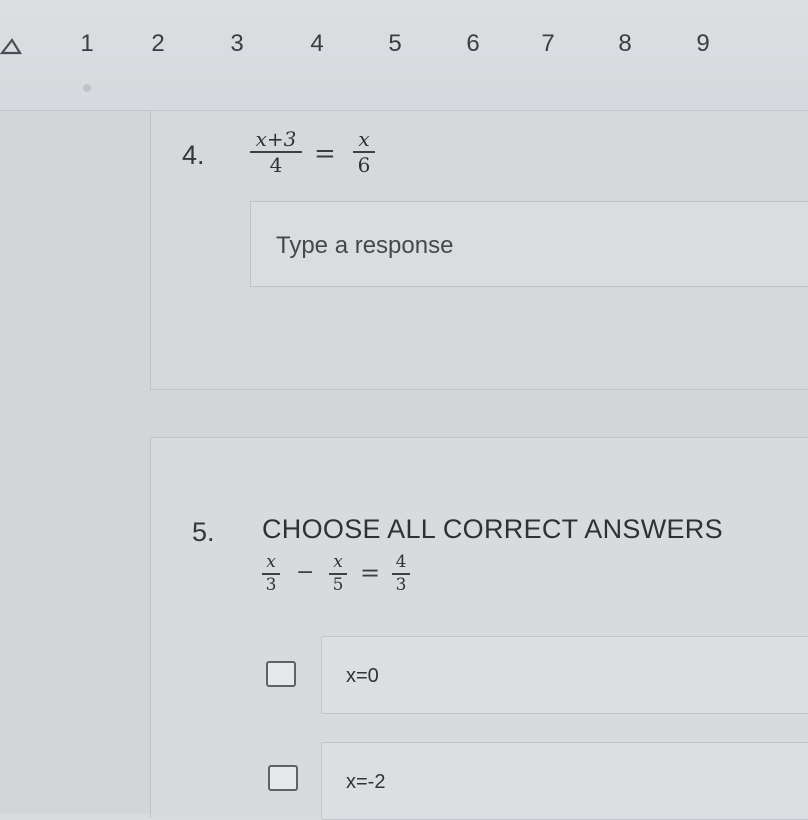  I want to click on nav-question-4: 4, so click(317, 44).